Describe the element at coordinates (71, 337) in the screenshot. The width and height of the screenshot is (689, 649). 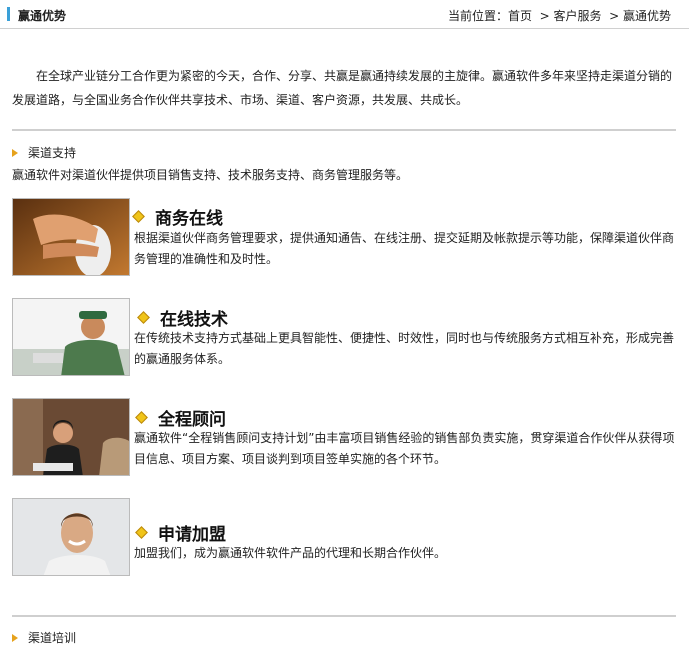
I see `photo-technician` at that location.